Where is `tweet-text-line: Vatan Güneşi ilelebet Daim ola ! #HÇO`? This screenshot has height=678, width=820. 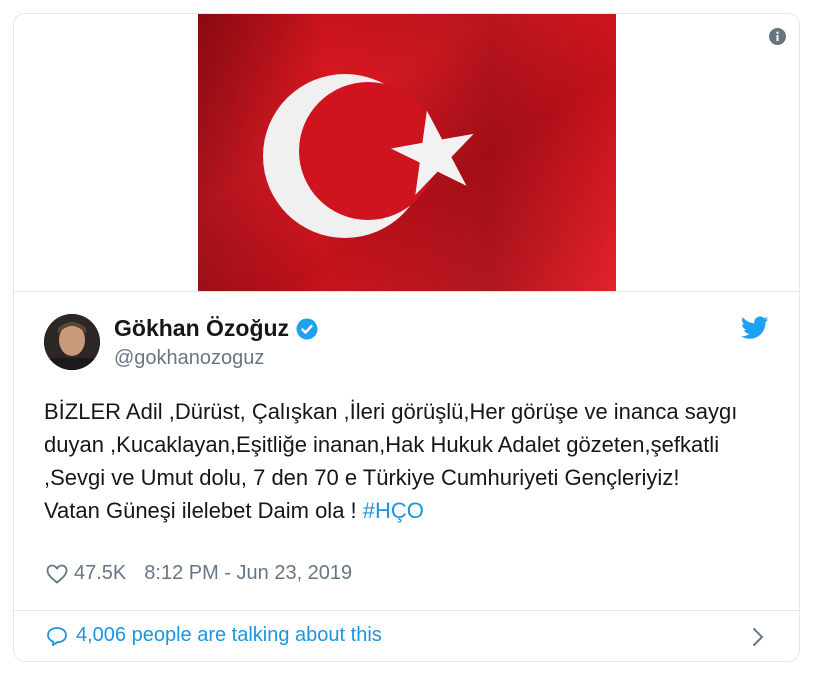 tweet-text-line: Vatan Güneşi ilelebet Daim ola ! #HÇO is located at coordinates (409, 510).